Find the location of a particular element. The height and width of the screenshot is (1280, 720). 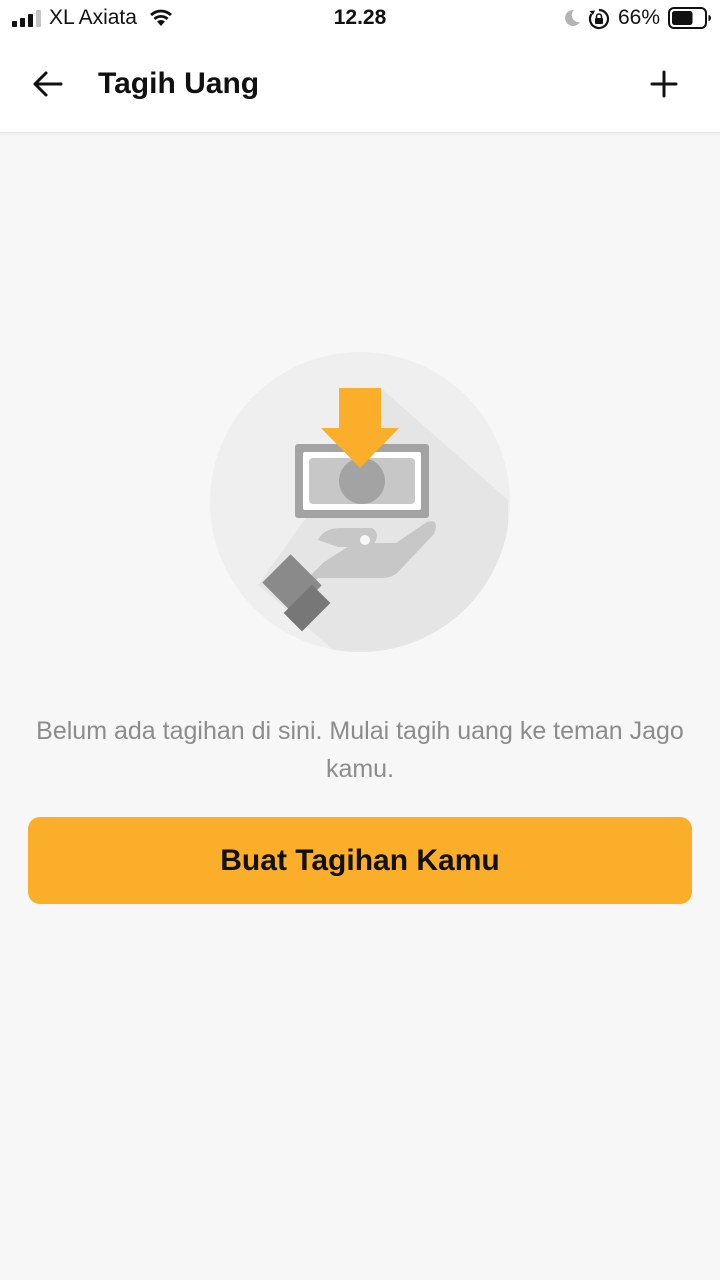

hand-receiving-money-illustration is located at coordinates (360, 502).